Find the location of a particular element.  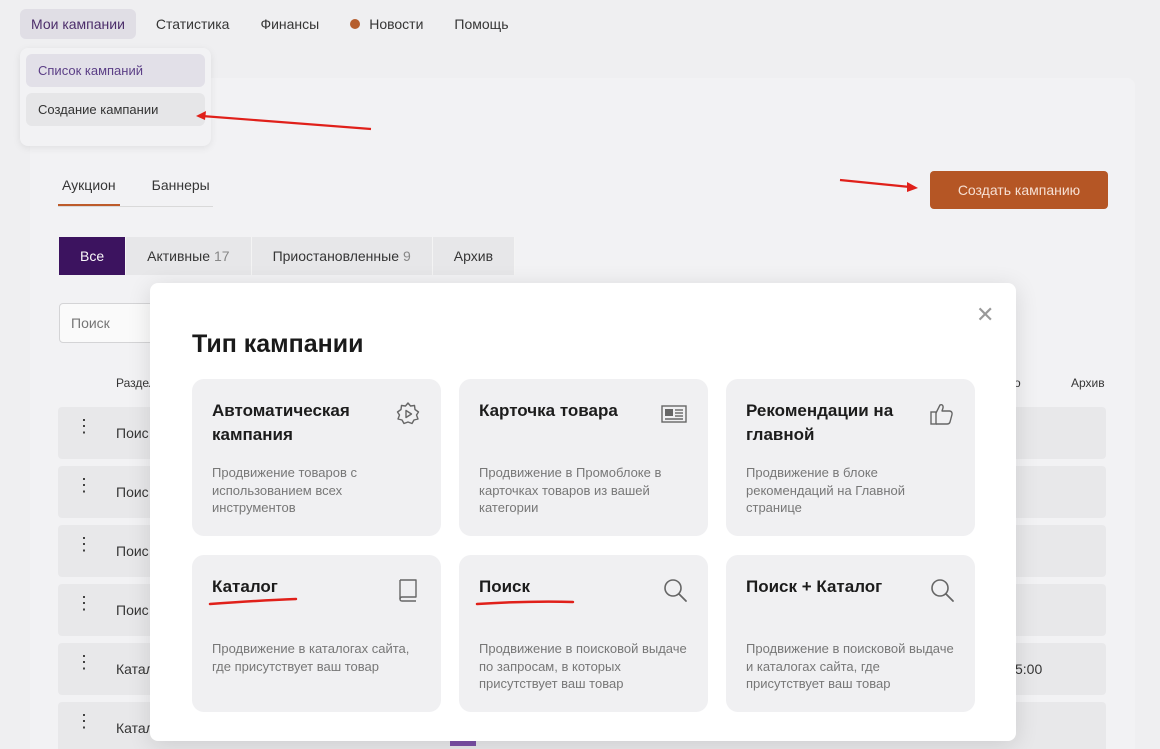

book-icon is located at coordinates (408, 590).